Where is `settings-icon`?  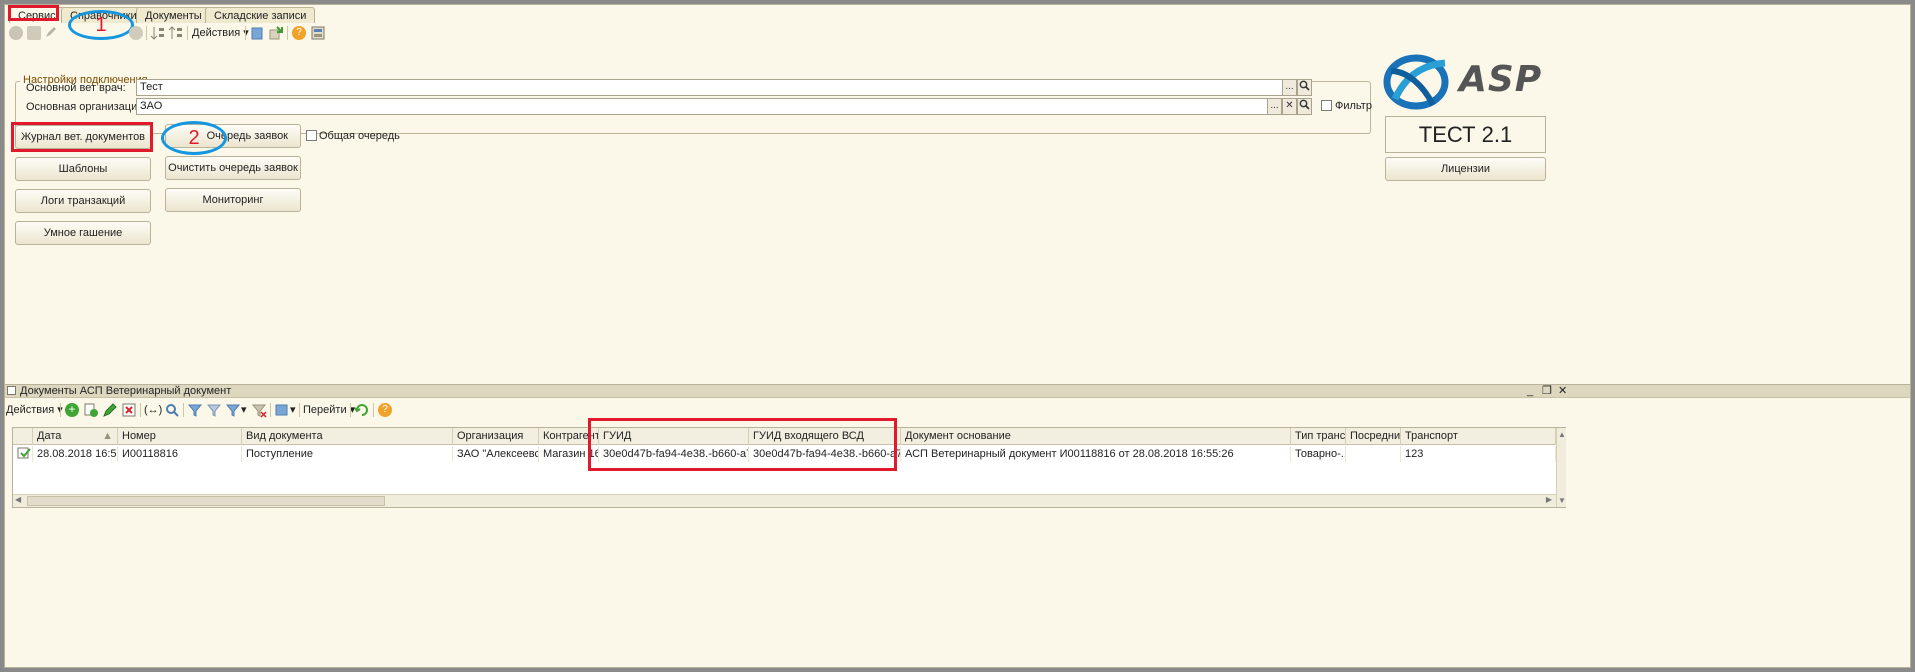
settings-icon is located at coordinates (318, 33).